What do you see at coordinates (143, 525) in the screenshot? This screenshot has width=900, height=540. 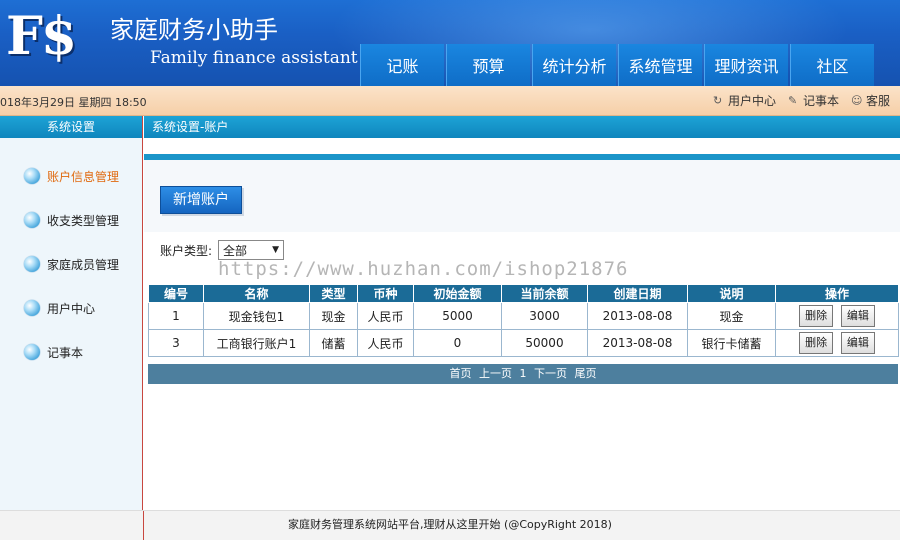 I see `footer-divider` at bounding box center [143, 525].